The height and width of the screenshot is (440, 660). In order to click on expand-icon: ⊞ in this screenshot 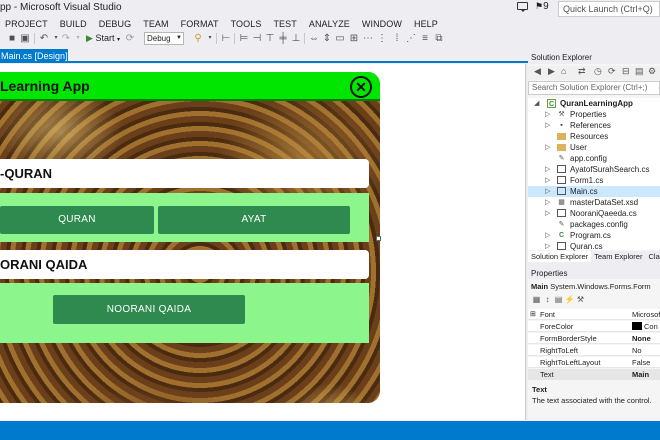, I will do `click(533, 314)`.